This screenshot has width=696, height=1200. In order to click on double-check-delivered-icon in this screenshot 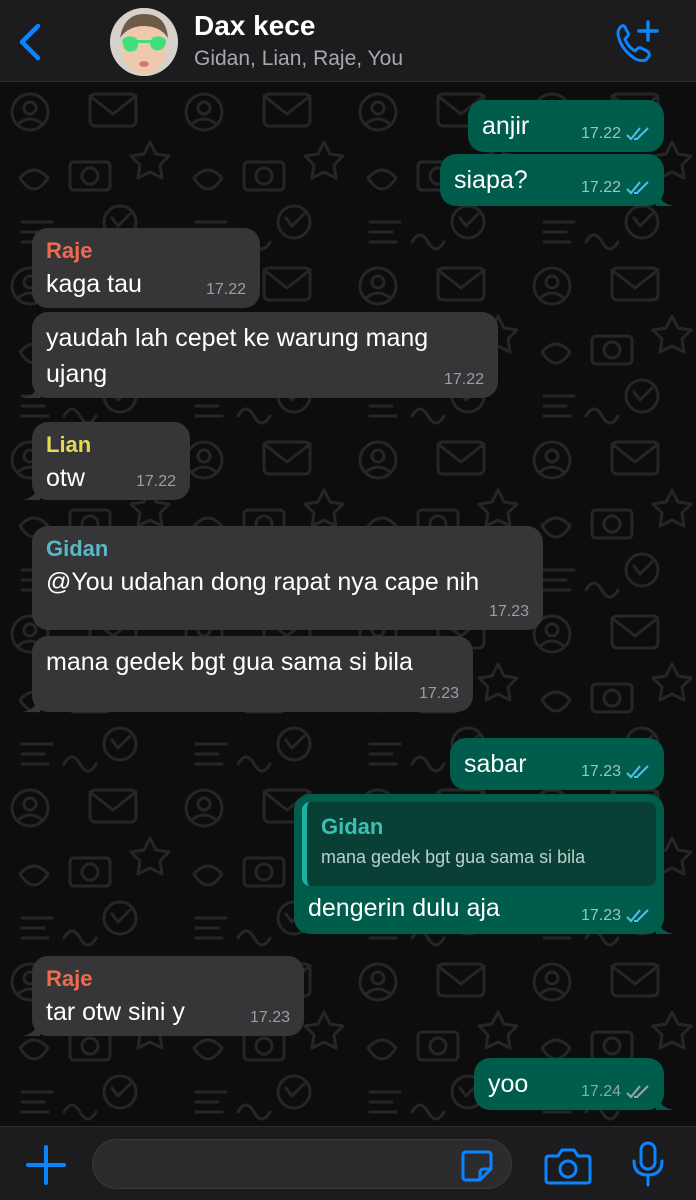, I will do `click(637, 1092)`.